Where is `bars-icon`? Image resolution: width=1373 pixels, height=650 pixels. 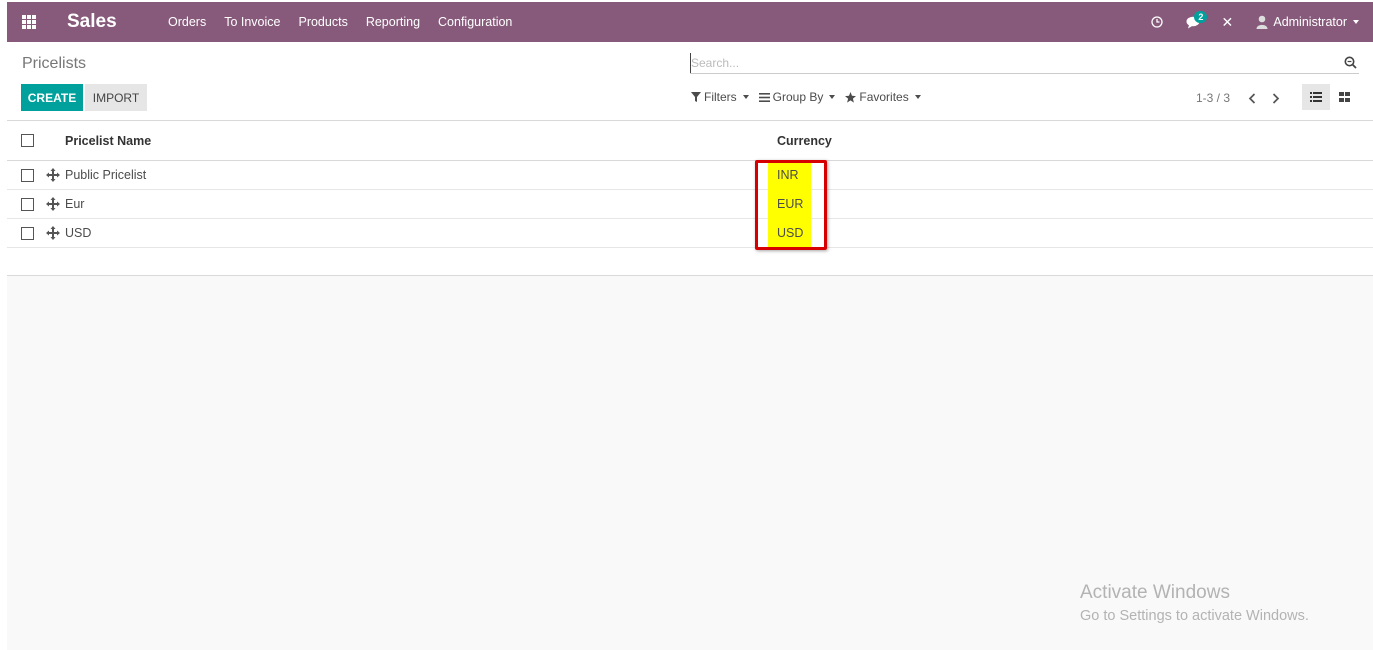 bars-icon is located at coordinates (764, 97).